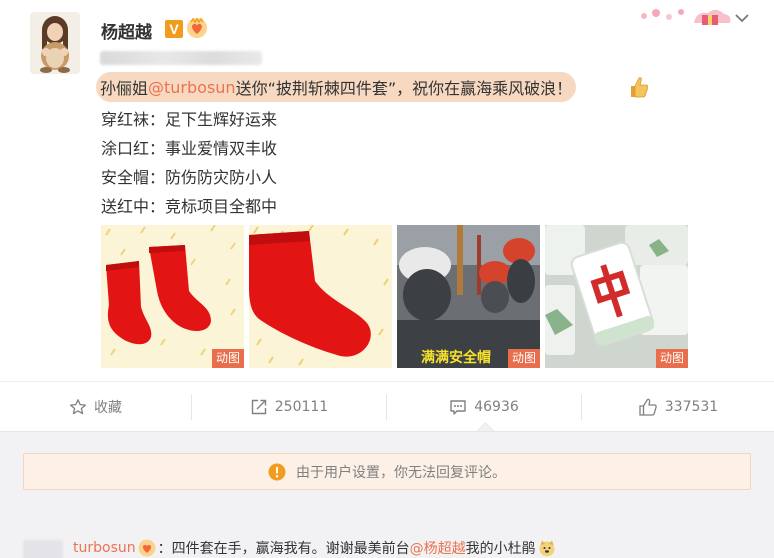  Describe the element at coordinates (691, 407) in the screenshot. I see `like-count: 337531` at that location.